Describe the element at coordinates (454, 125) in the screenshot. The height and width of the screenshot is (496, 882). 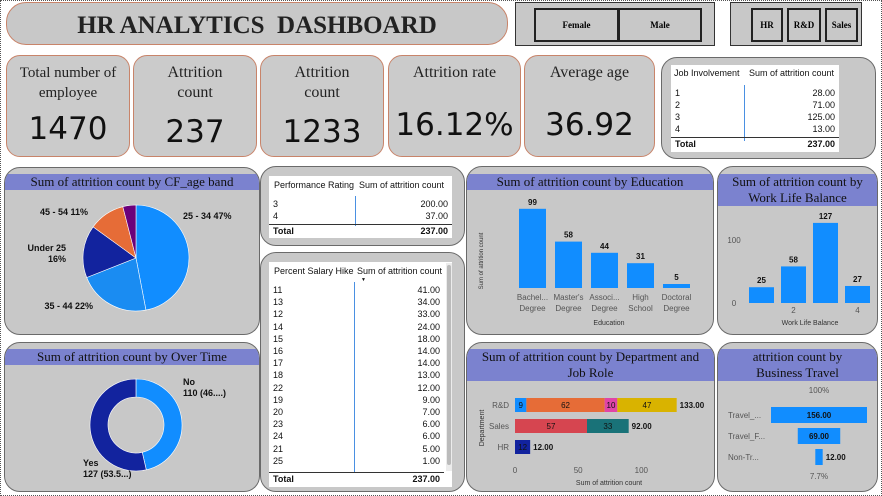
I see `kpi-value: 16.12%` at that location.